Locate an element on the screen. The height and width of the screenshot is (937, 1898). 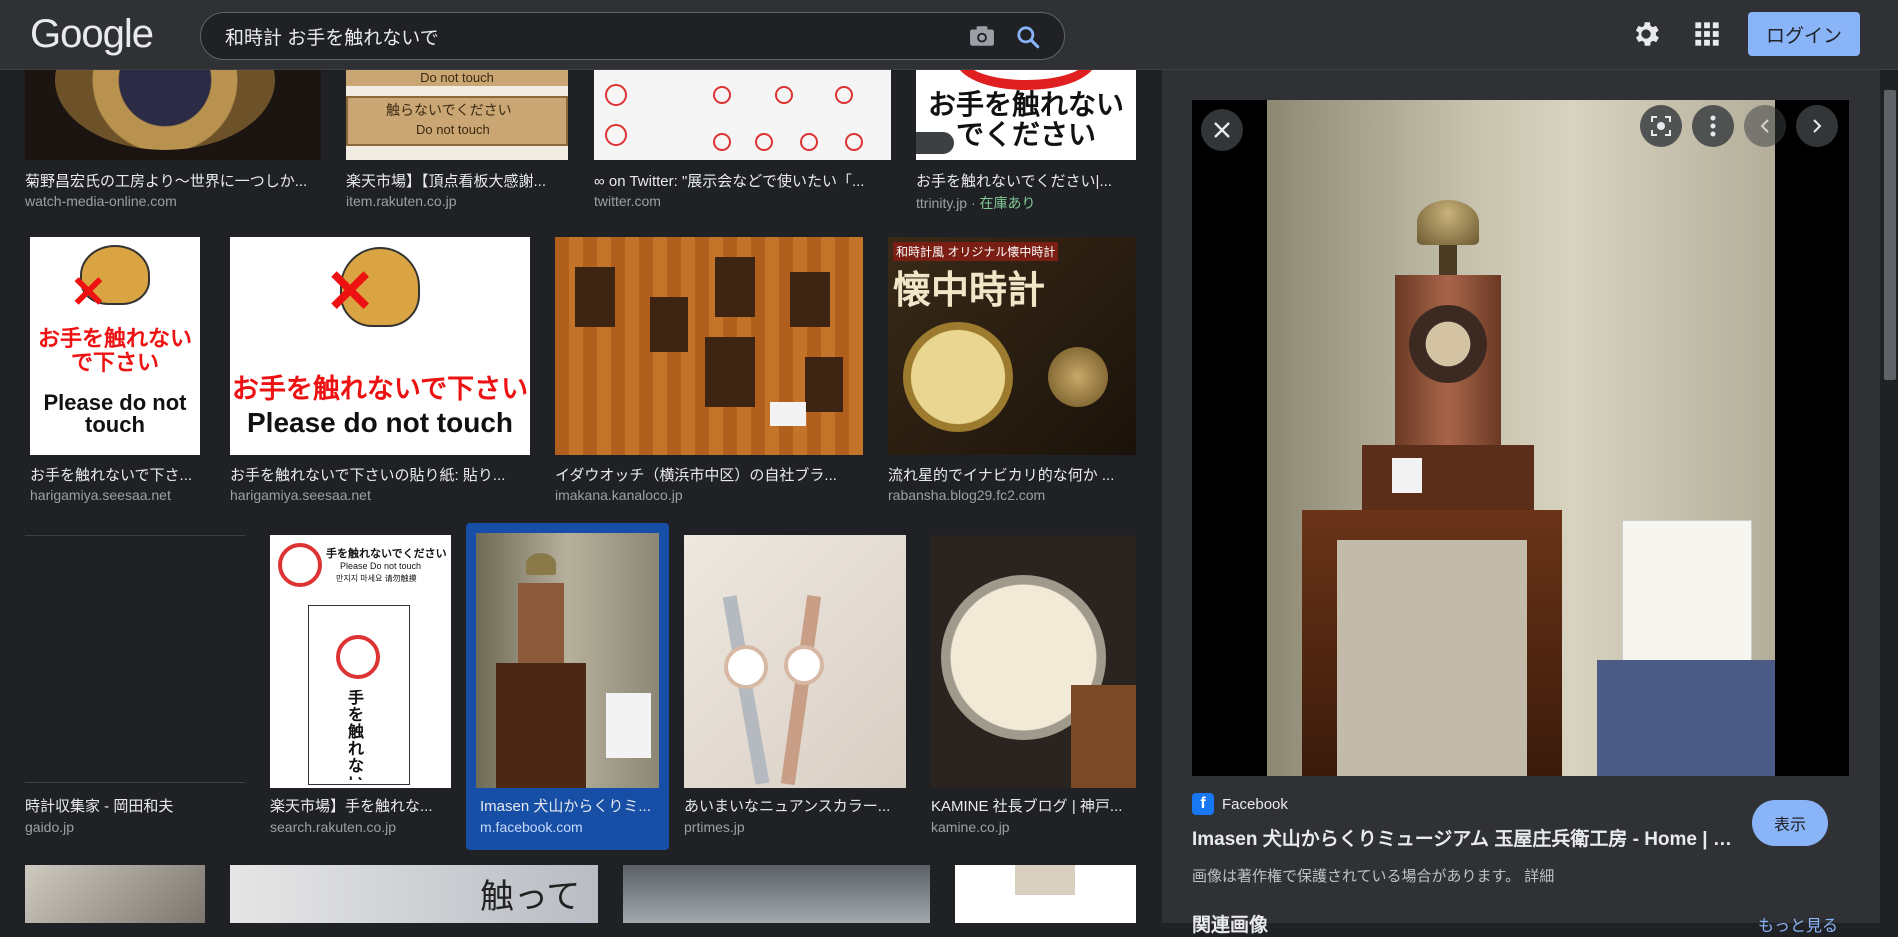
result-image: Do not touch 触らないでください Do not touch is located at coordinates (457, 115).